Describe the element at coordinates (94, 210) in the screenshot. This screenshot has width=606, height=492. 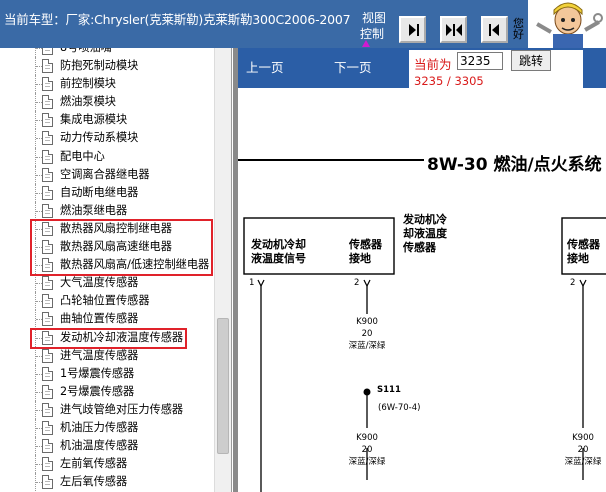
I see `tree-item-label: 燃油泵继电器` at that location.